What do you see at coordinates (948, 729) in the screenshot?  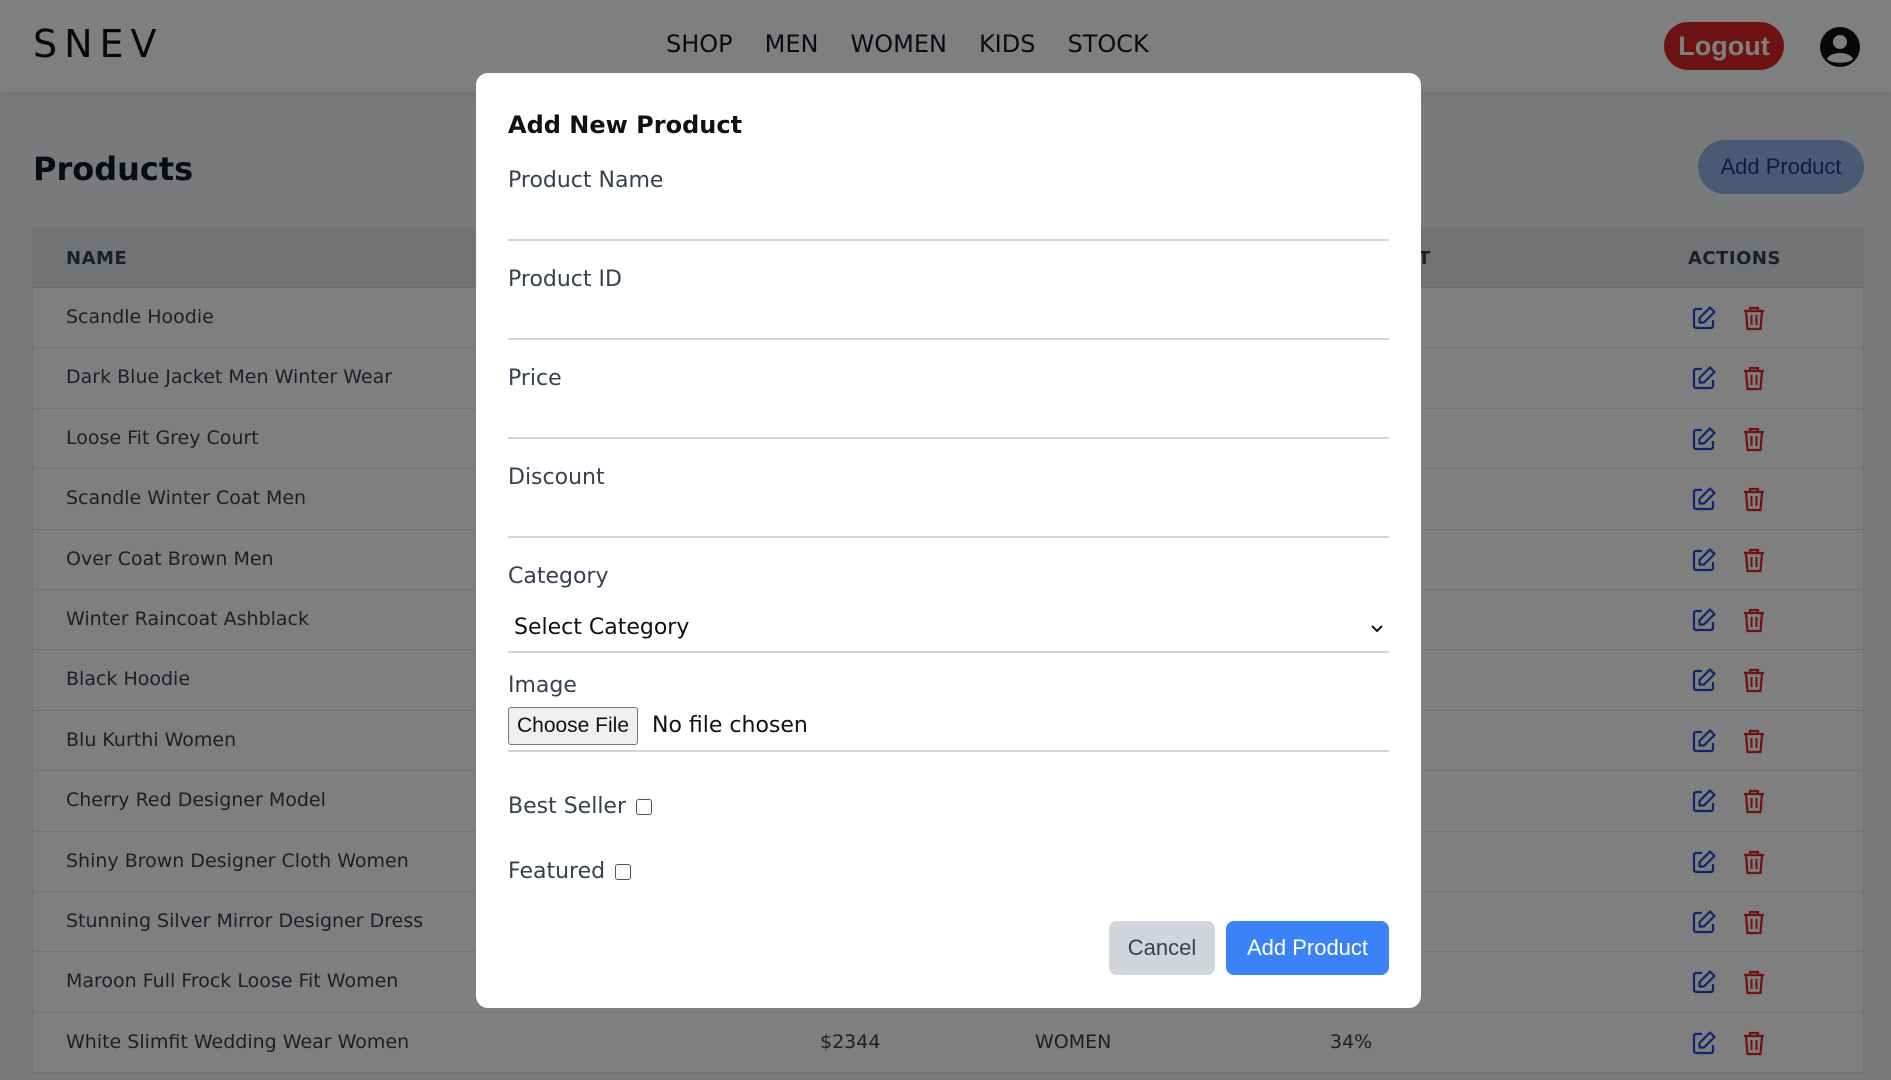 I see `image-file-input: Choose File No file chosen` at bounding box center [948, 729].